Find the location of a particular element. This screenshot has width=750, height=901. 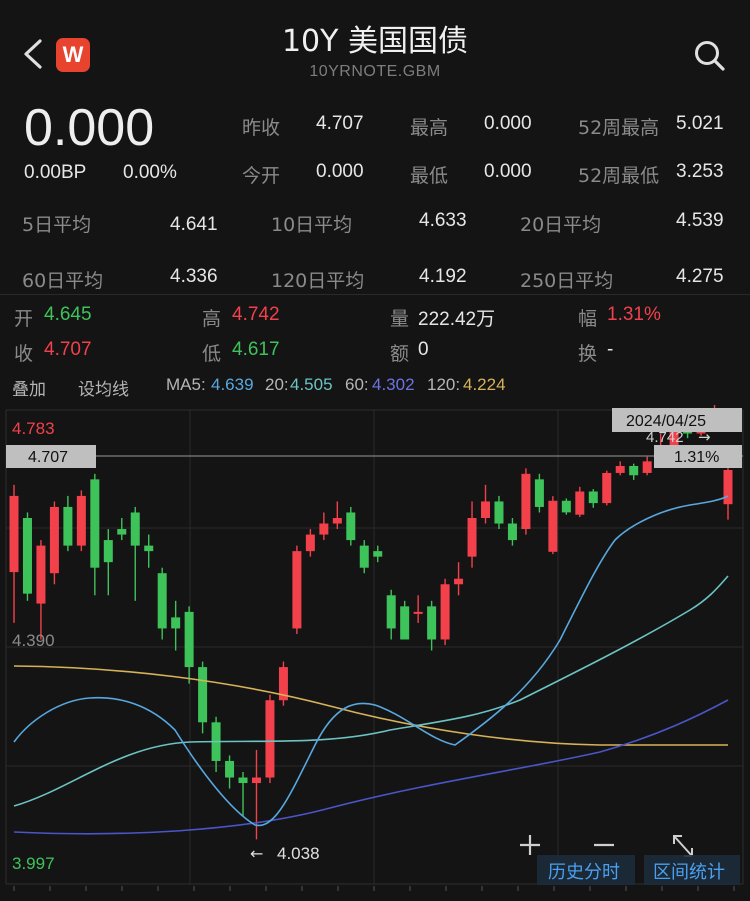

y-axis-mid-label: 4.390 is located at coordinates (33, 640).